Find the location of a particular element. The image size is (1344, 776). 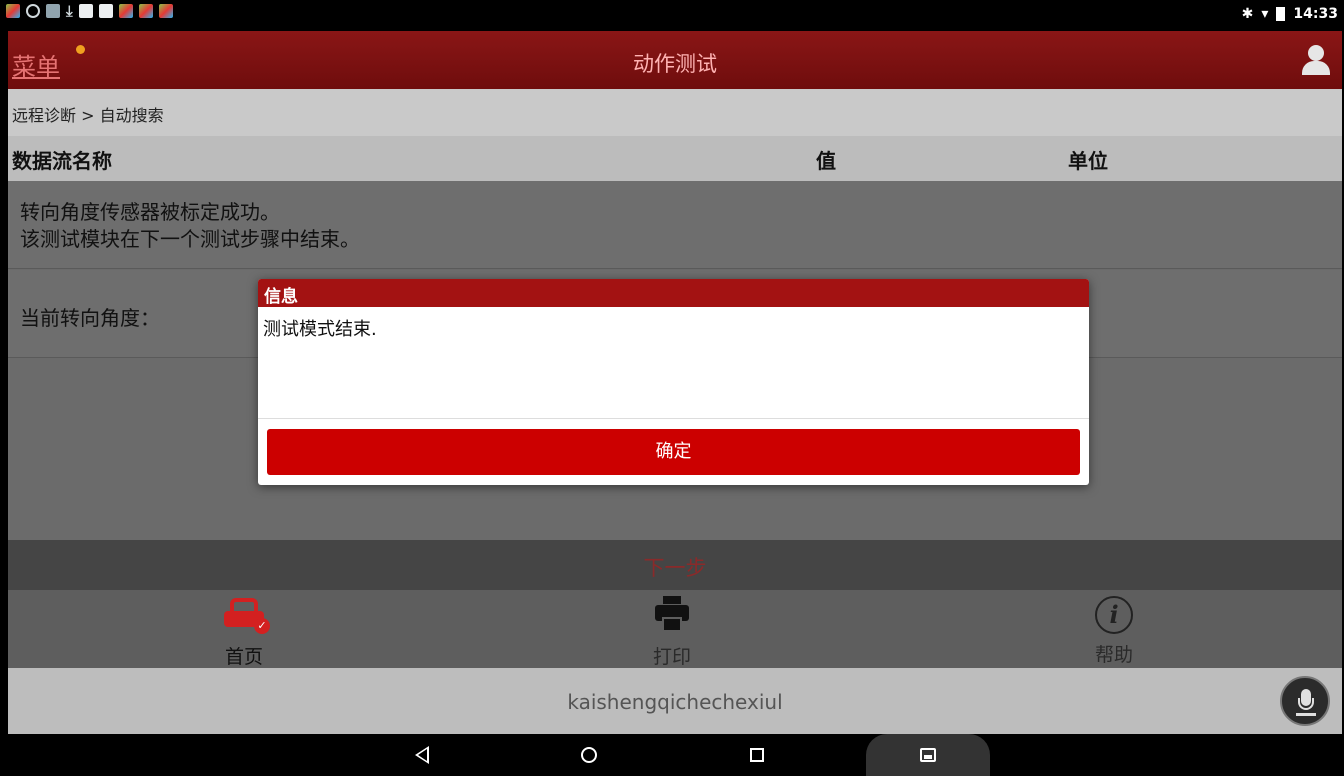

screenshot-tab is located at coordinates (928, 755).